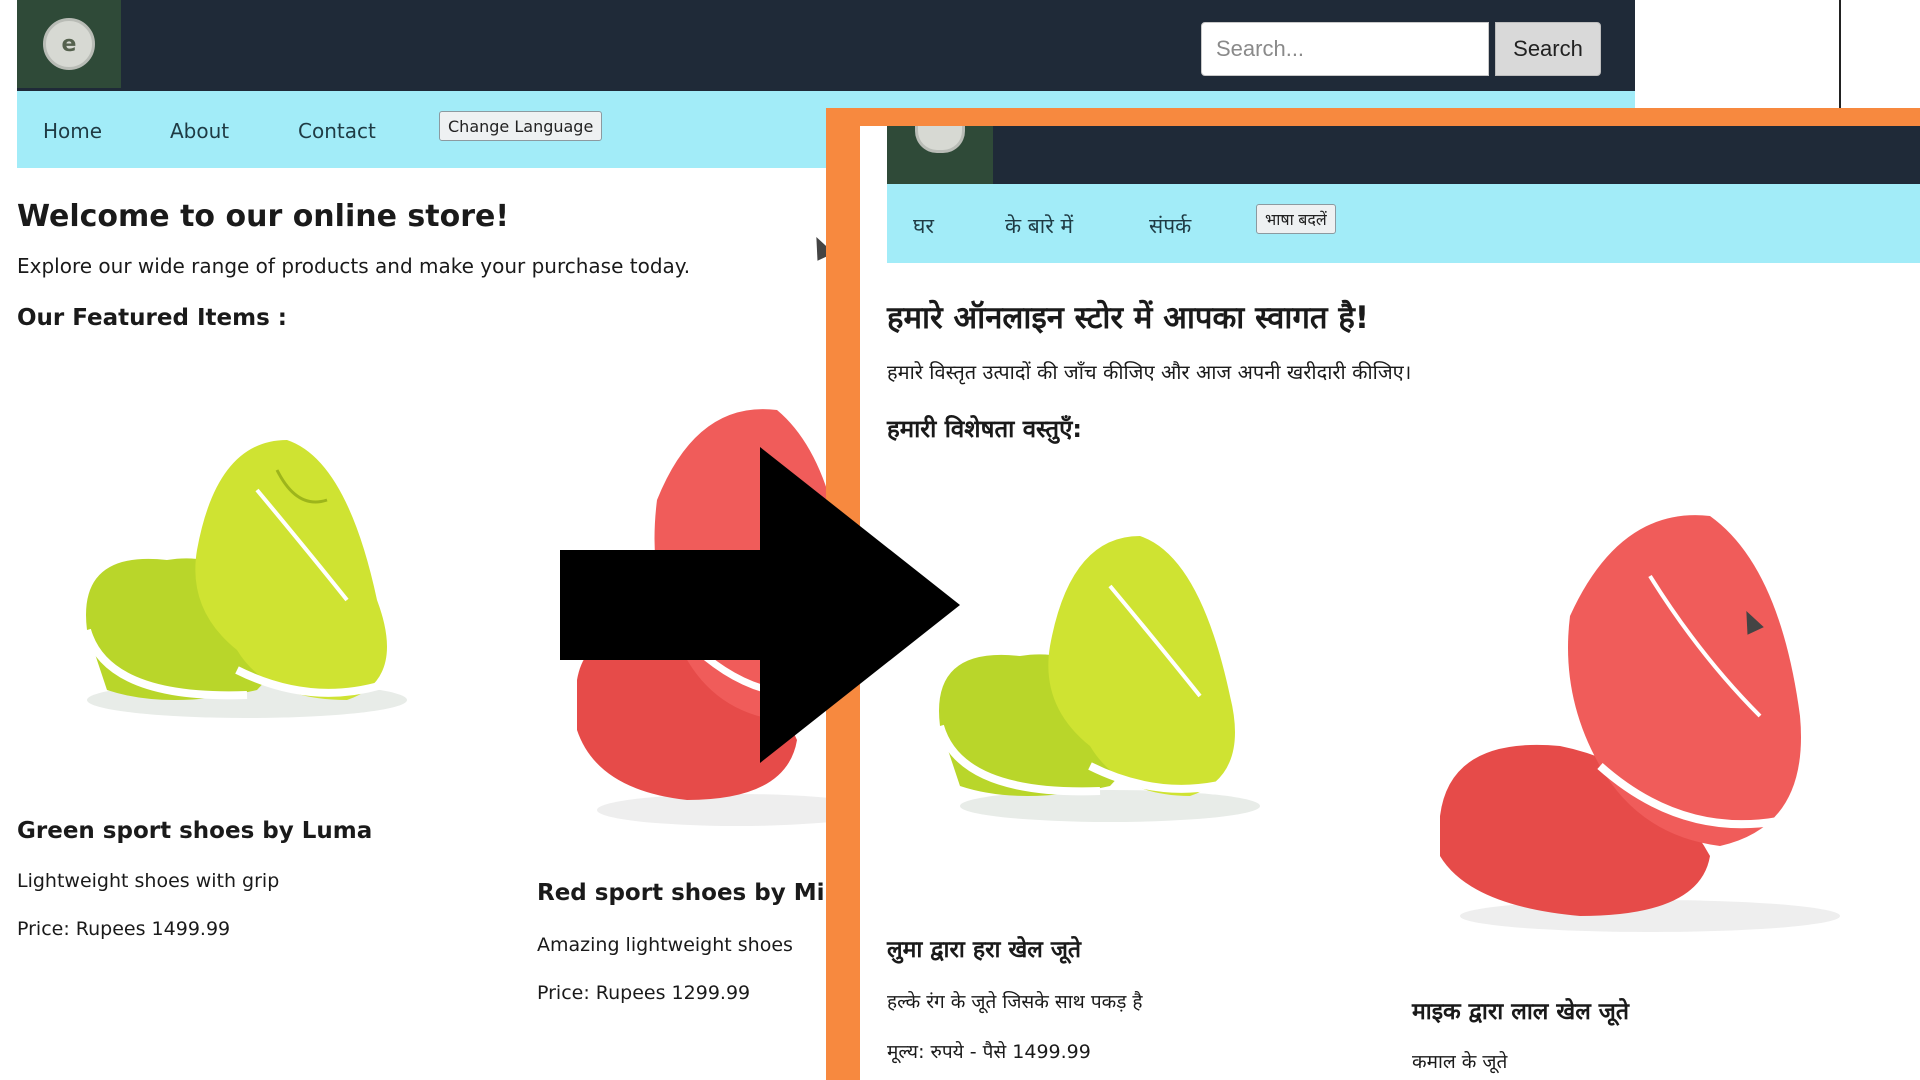 This screenshot has height=1080, width=1920. I want to click on product-price: Price: Rupees 1499.99, so click(124, 929).